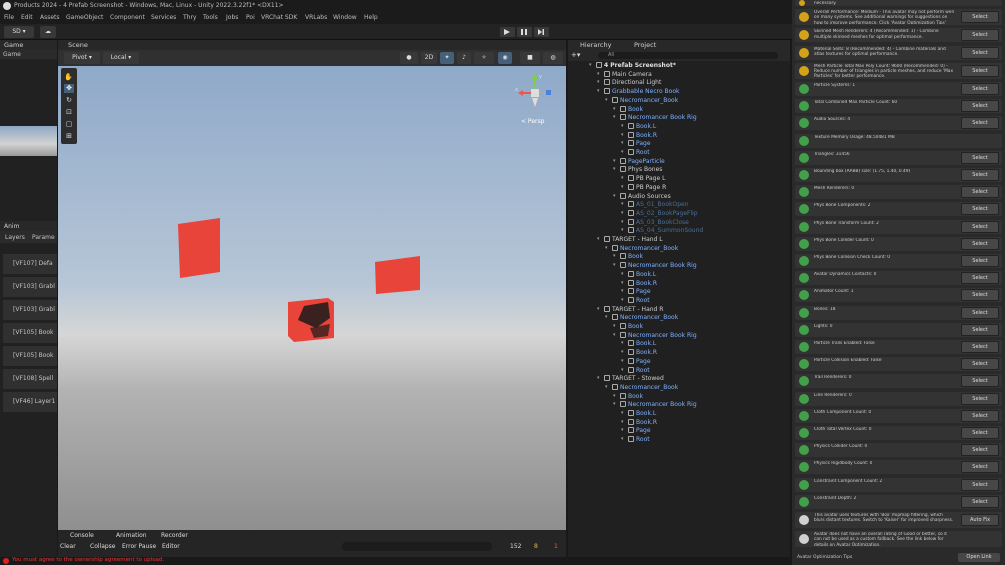 This screenshot has width=1005, height=565. What do you see at coordinates (27, 17) in the screenshot?
I see `menu-edit: Edit` at bounding box center [27, 17].